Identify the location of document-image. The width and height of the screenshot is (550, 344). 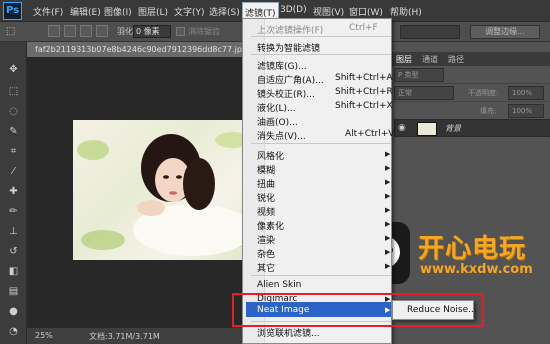
(167, 190).